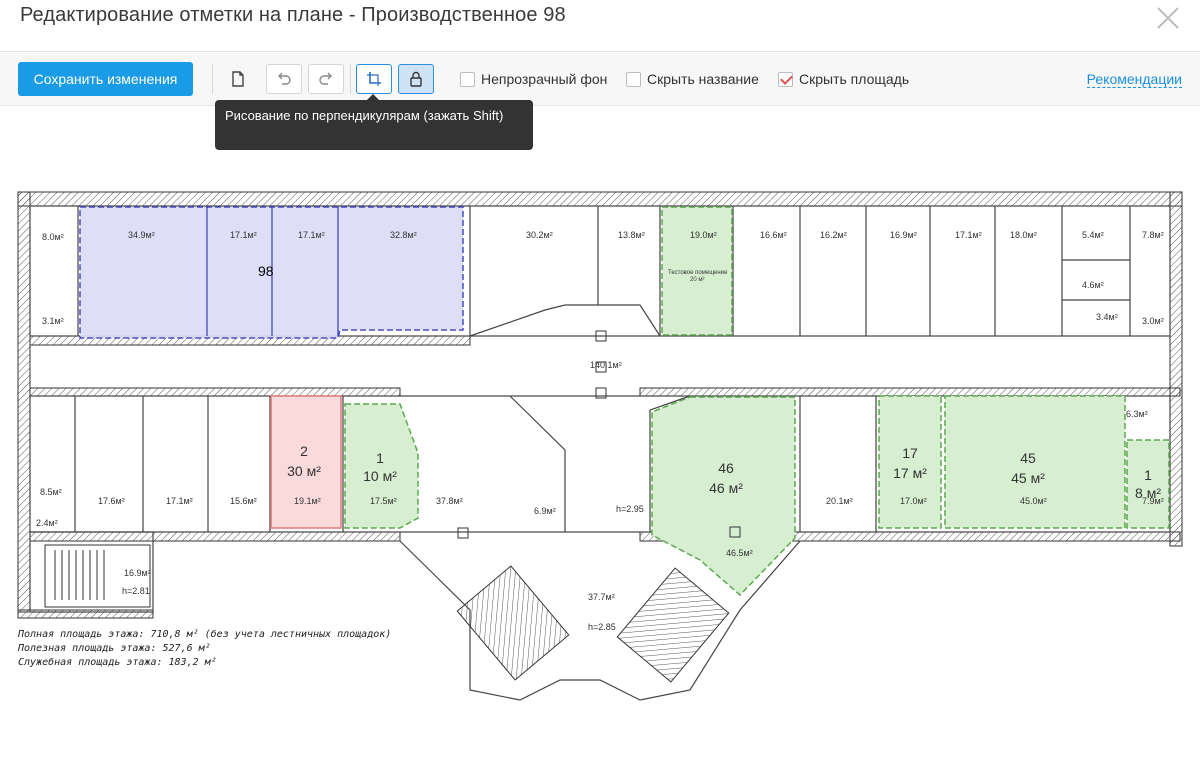 The image size is (1200, 777). I want to click on legend-line: Служебная площадь этажа: 183,2 м², so click(117, 662).